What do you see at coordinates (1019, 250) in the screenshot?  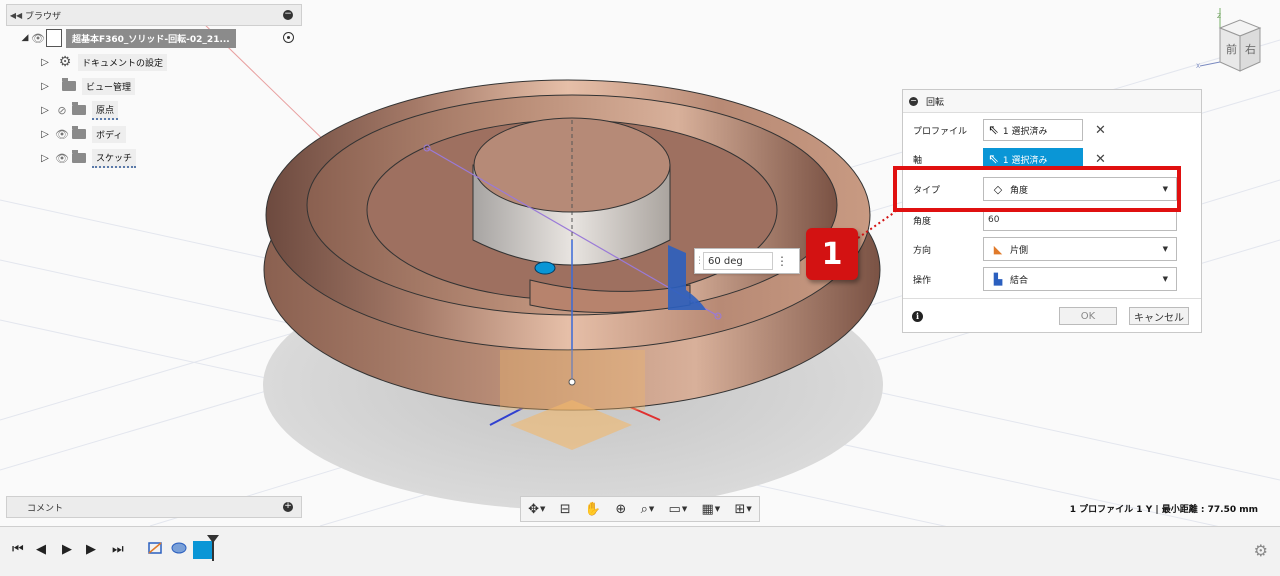 I see `direction-value: 片側` at bounding box center [1019, 250].